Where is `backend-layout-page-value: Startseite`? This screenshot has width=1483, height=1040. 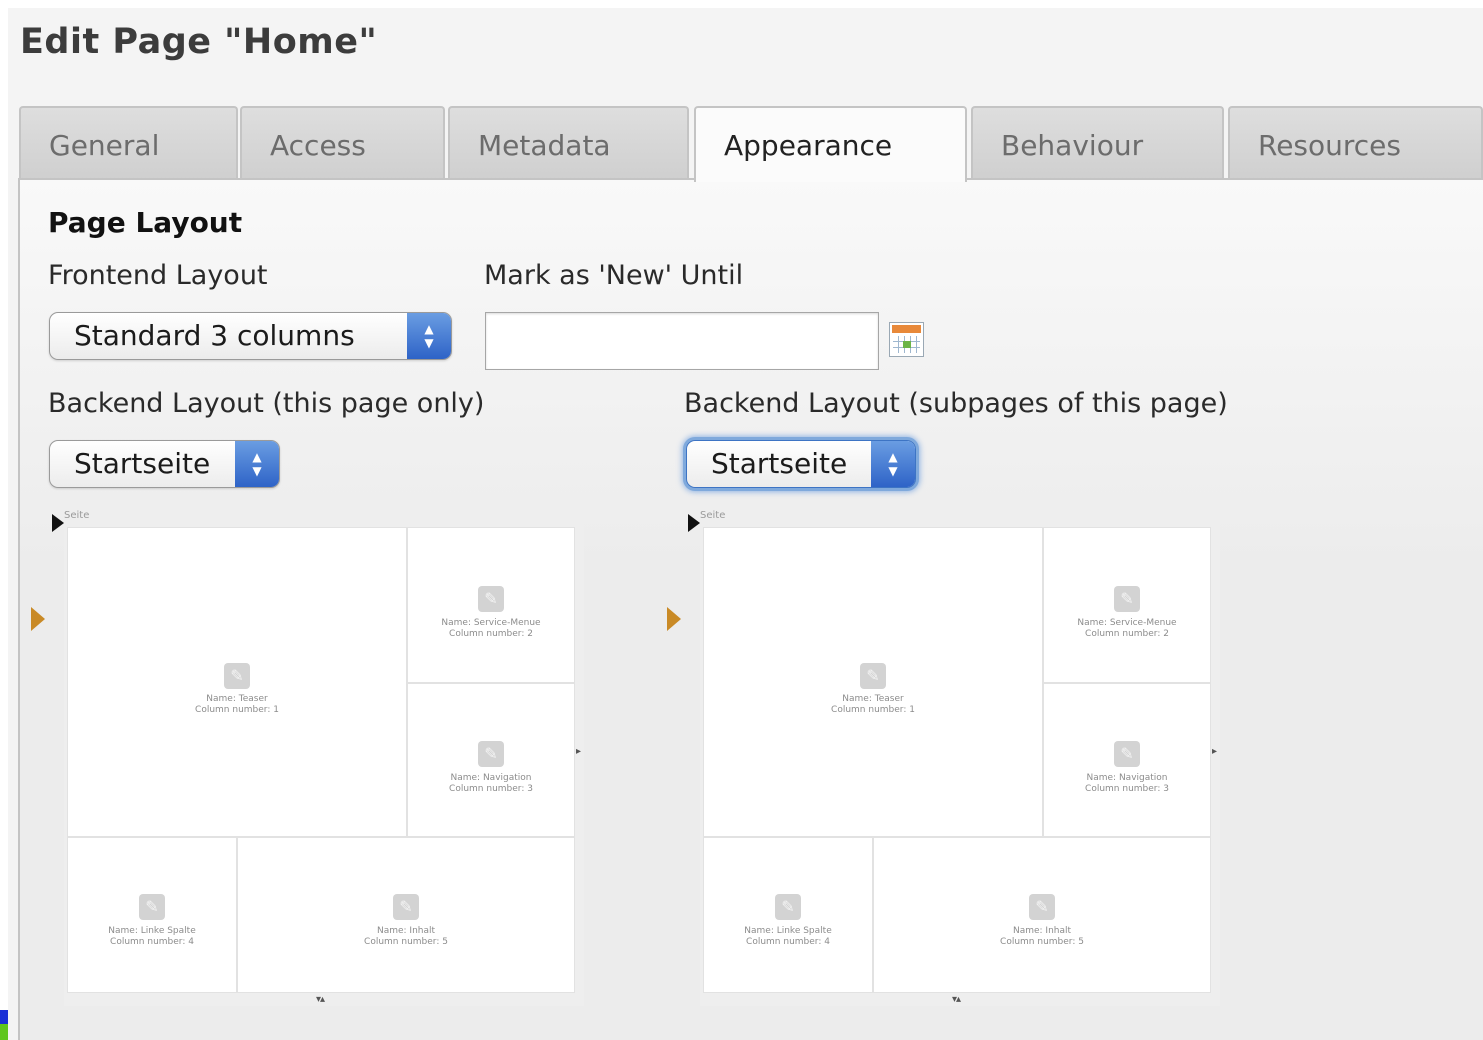 backend-layout-page-value: Startseite is located at coordinates (142, 463).